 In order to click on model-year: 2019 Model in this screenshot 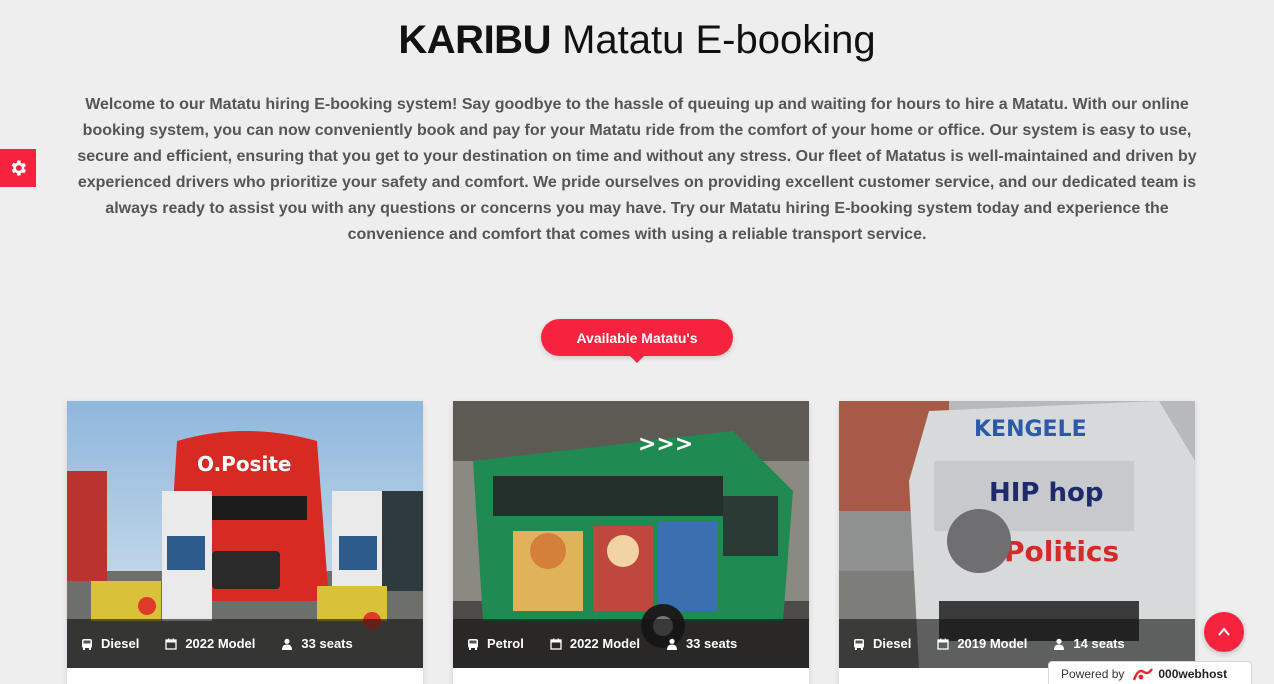, I will do `click(982, 643)`.